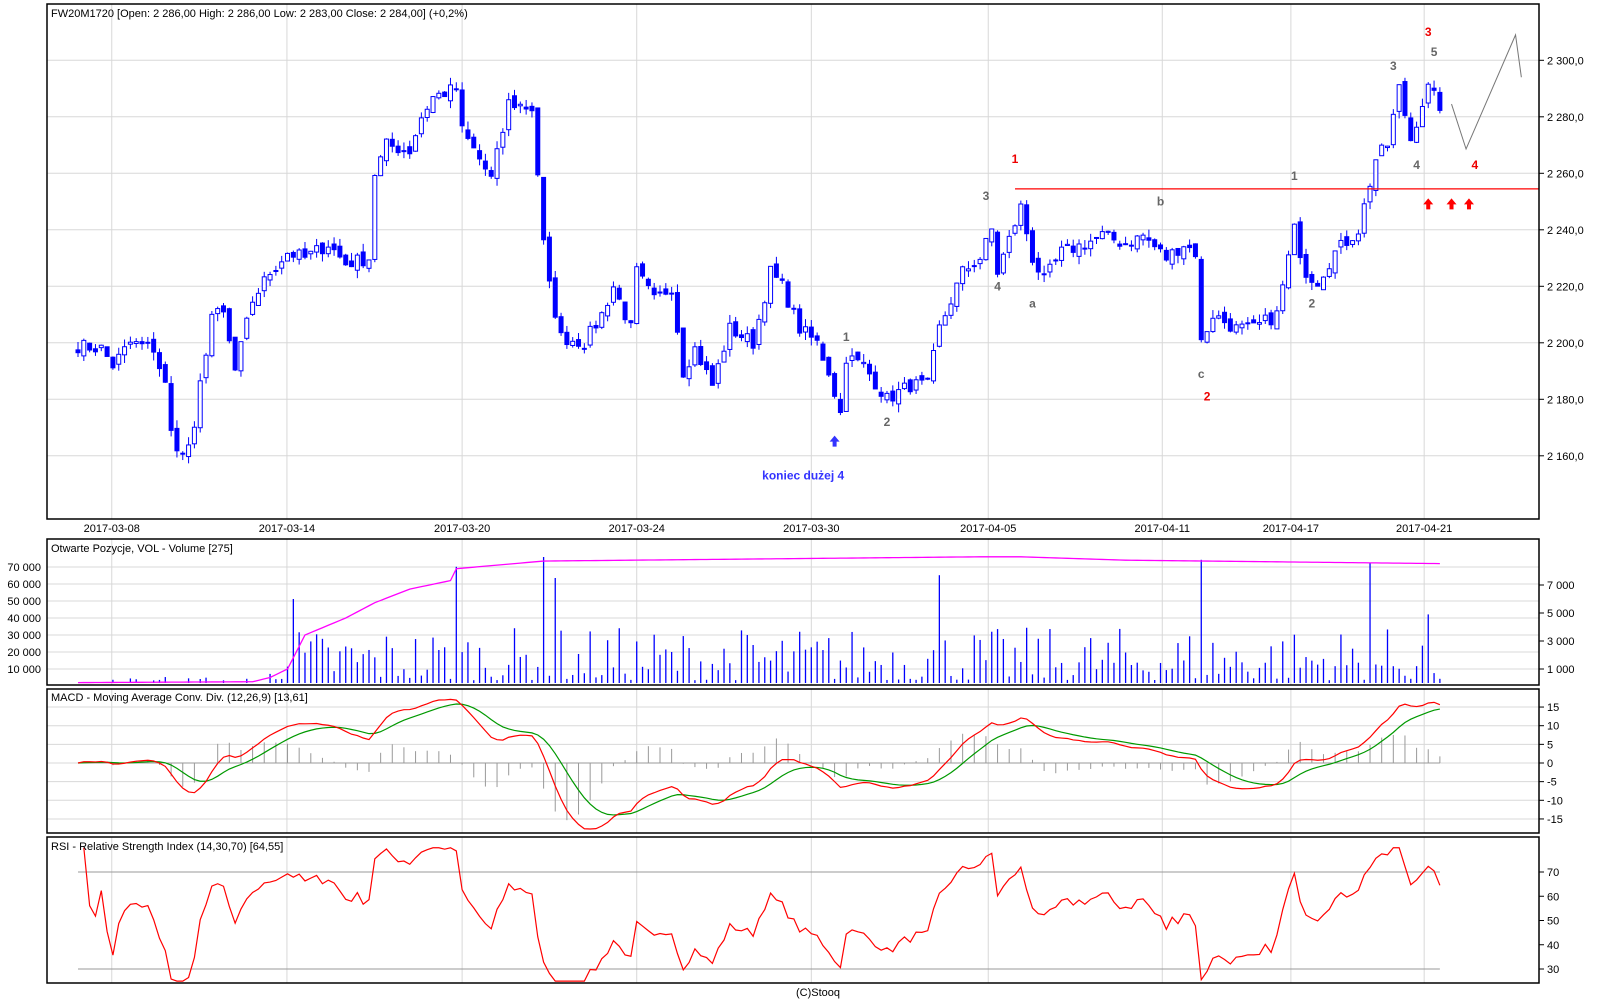  I want to click on wave-label-minor: 1, so click(846, 337).